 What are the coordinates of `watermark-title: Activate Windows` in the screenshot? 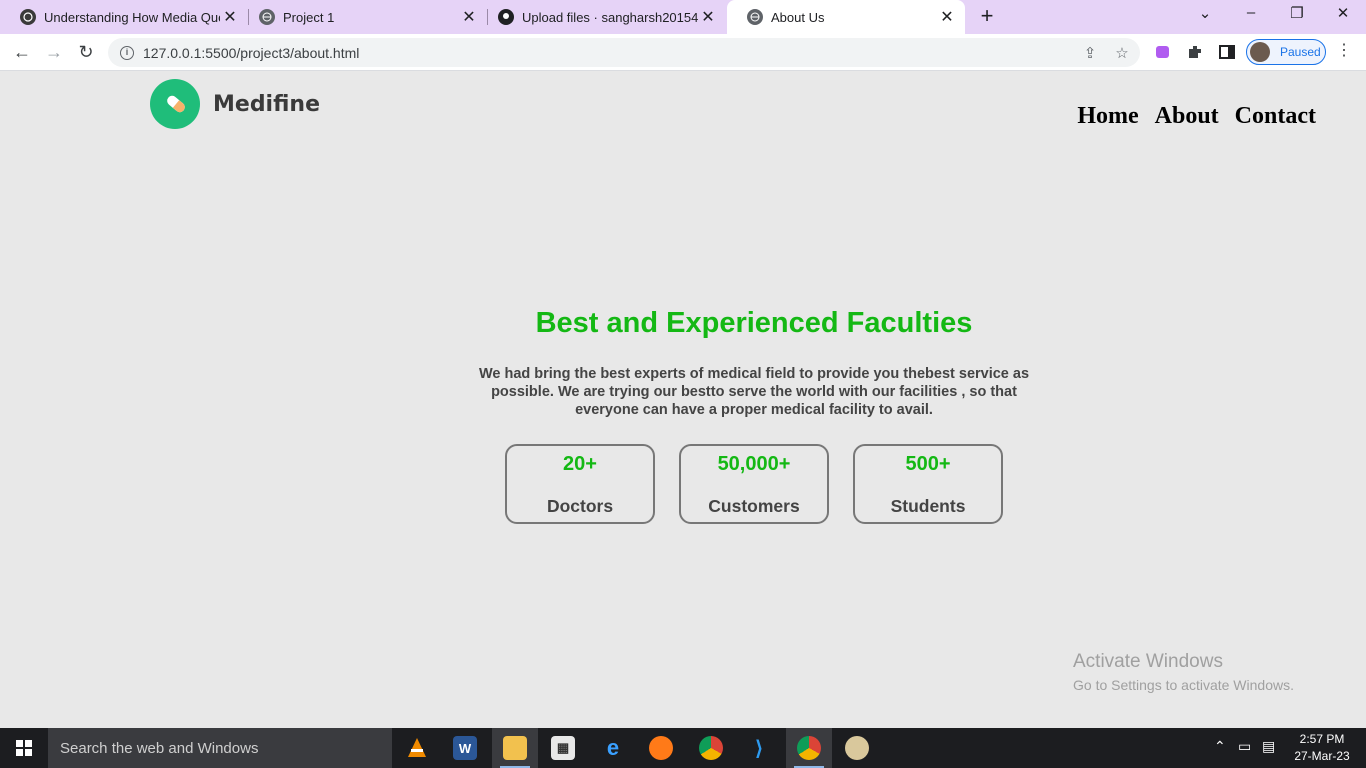 It's located at (1148, 661).